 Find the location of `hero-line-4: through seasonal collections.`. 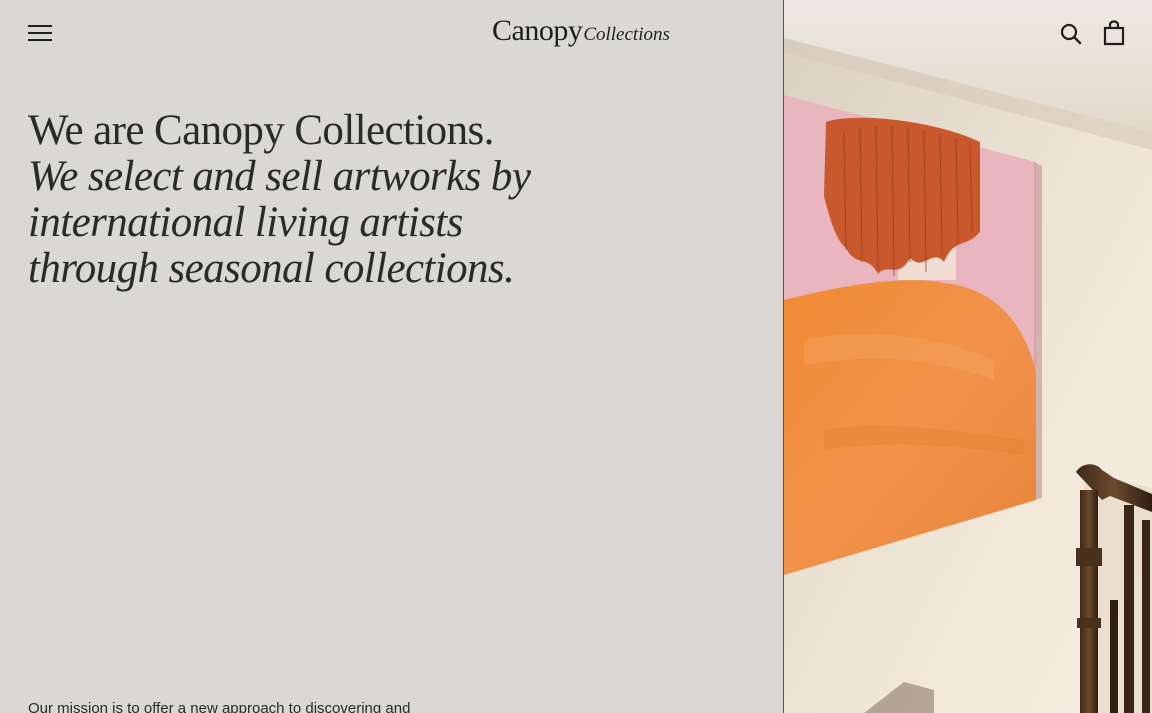

hero-line-4: through seasonal collections. is located at coordinates (271, 268).